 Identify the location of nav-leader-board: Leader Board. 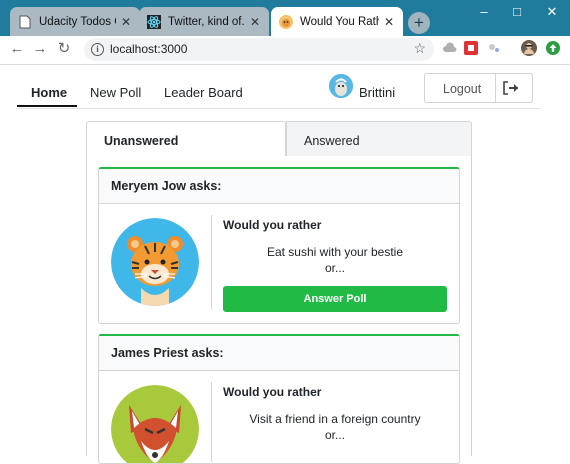
(203, 92).